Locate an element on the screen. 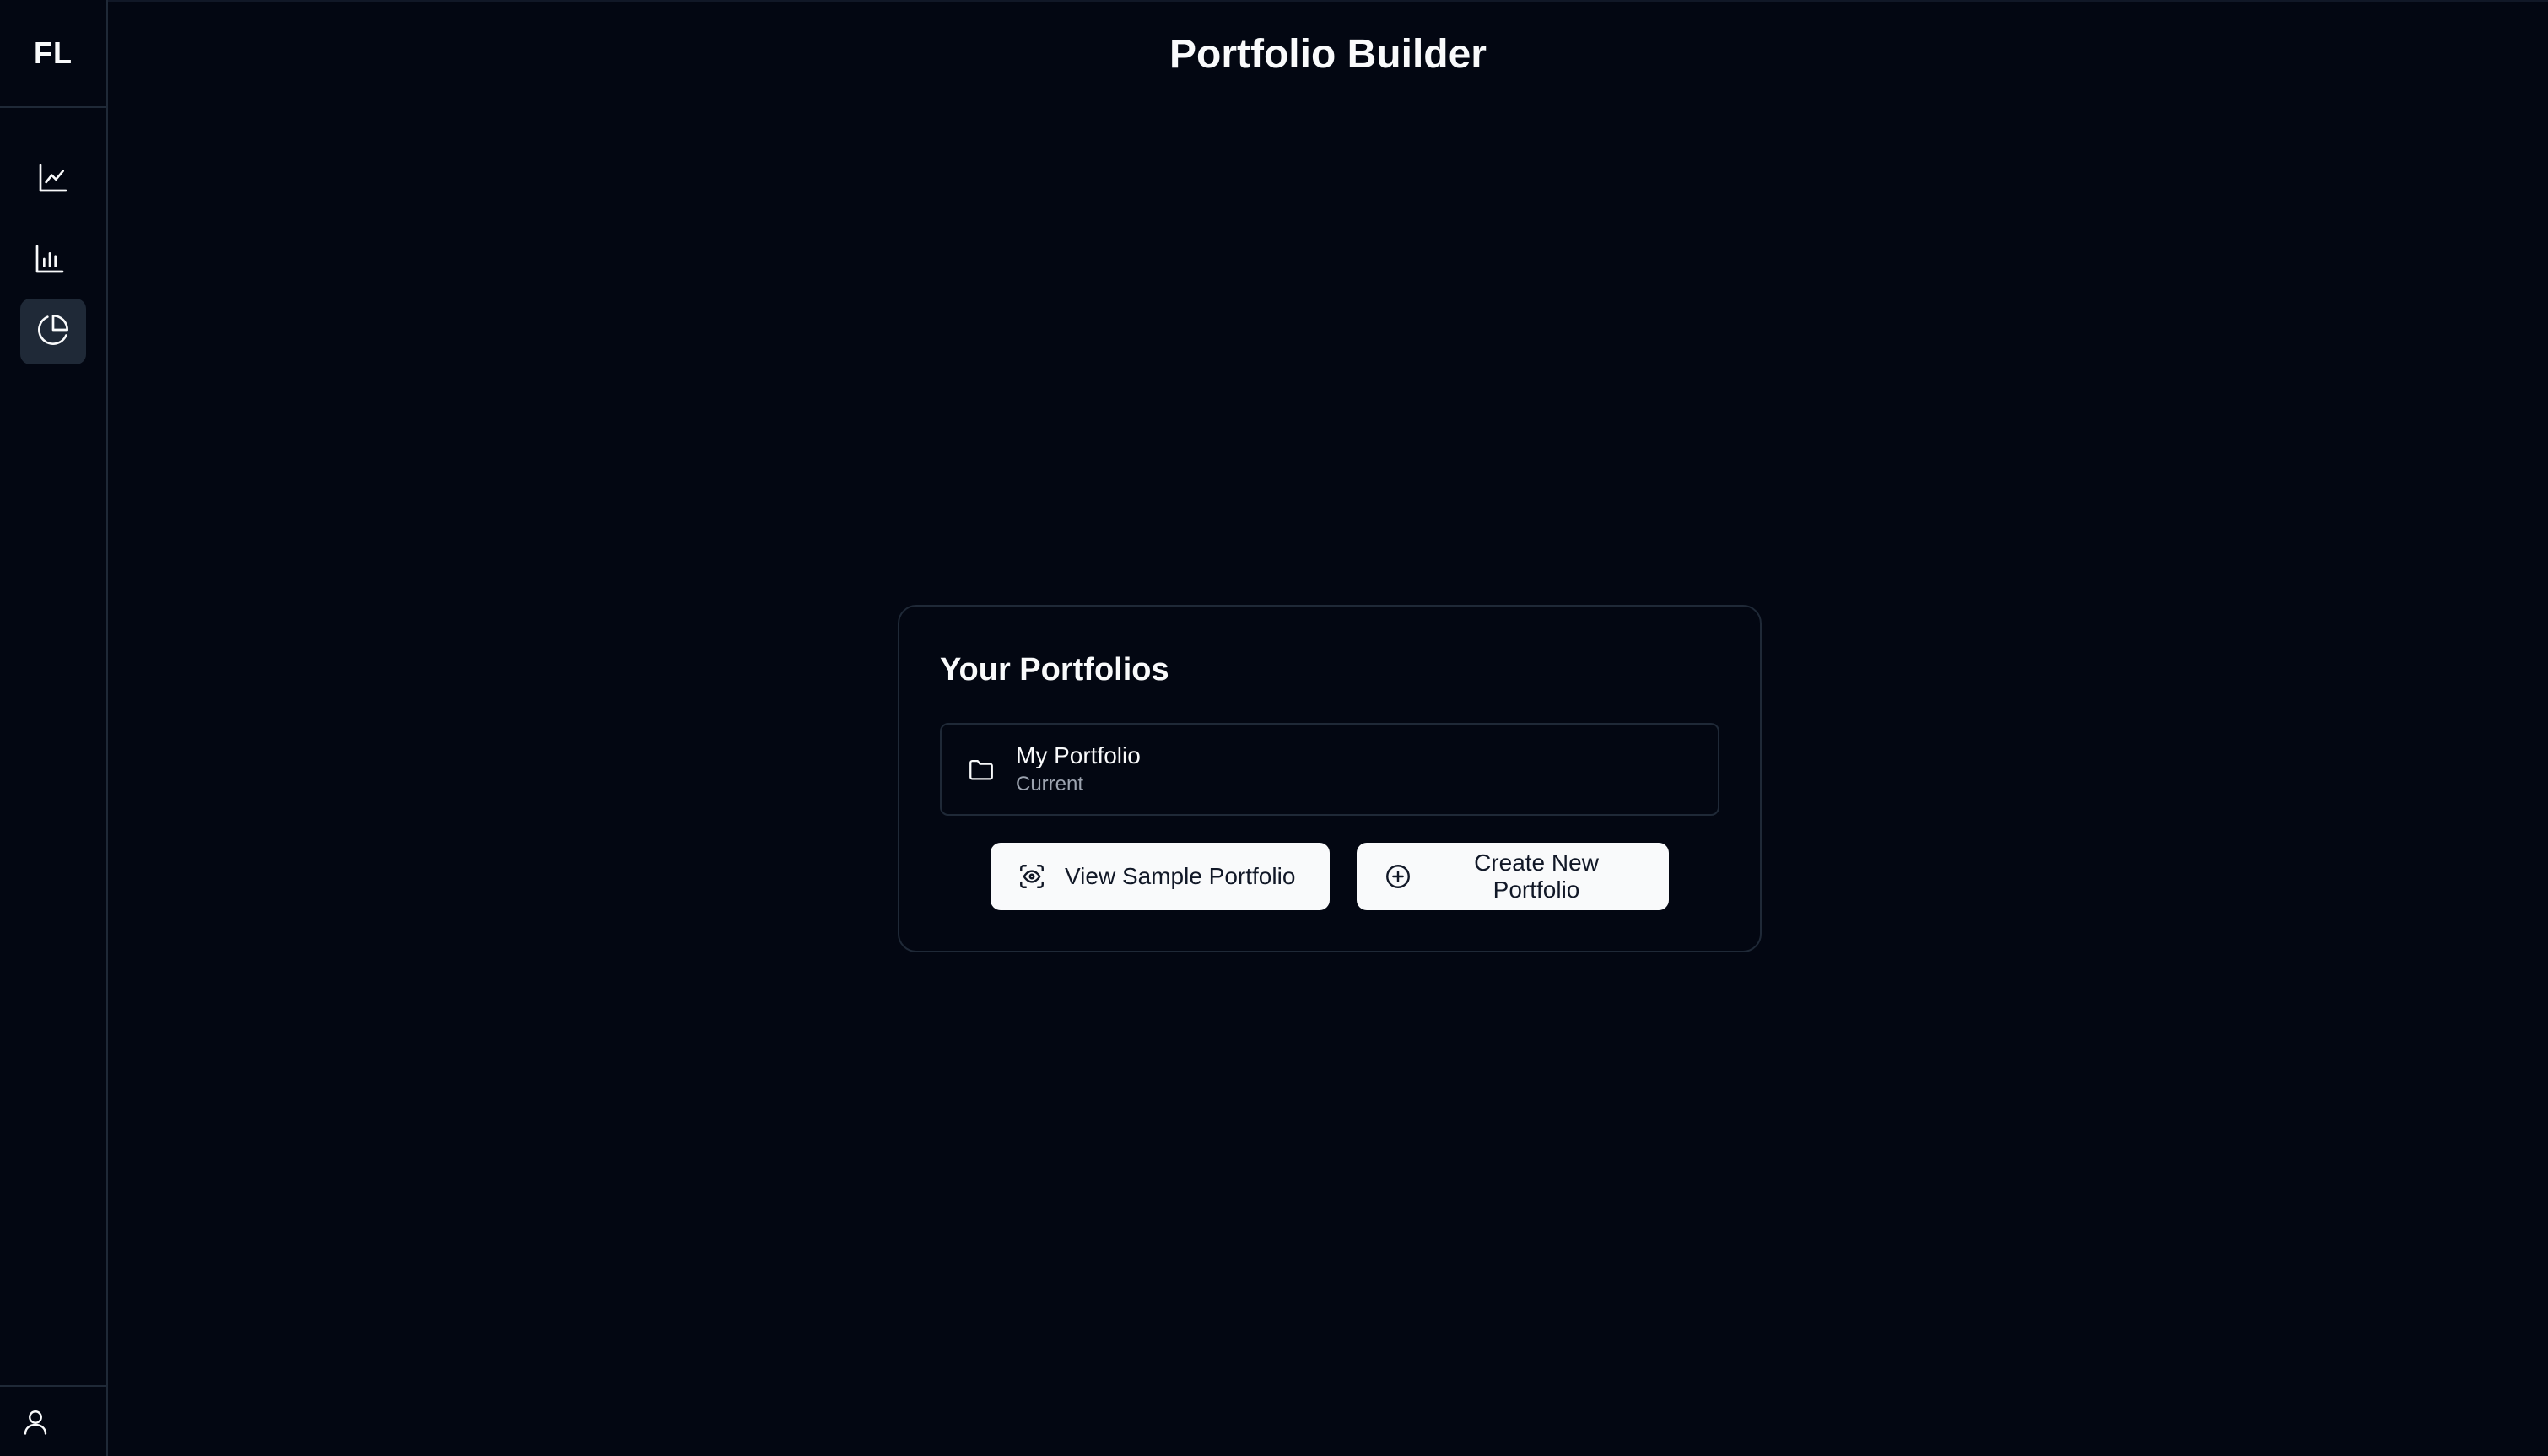 The width and height of the screenshot is (2548, 1456). sidebar: FL is located at coordinates (54, 728).